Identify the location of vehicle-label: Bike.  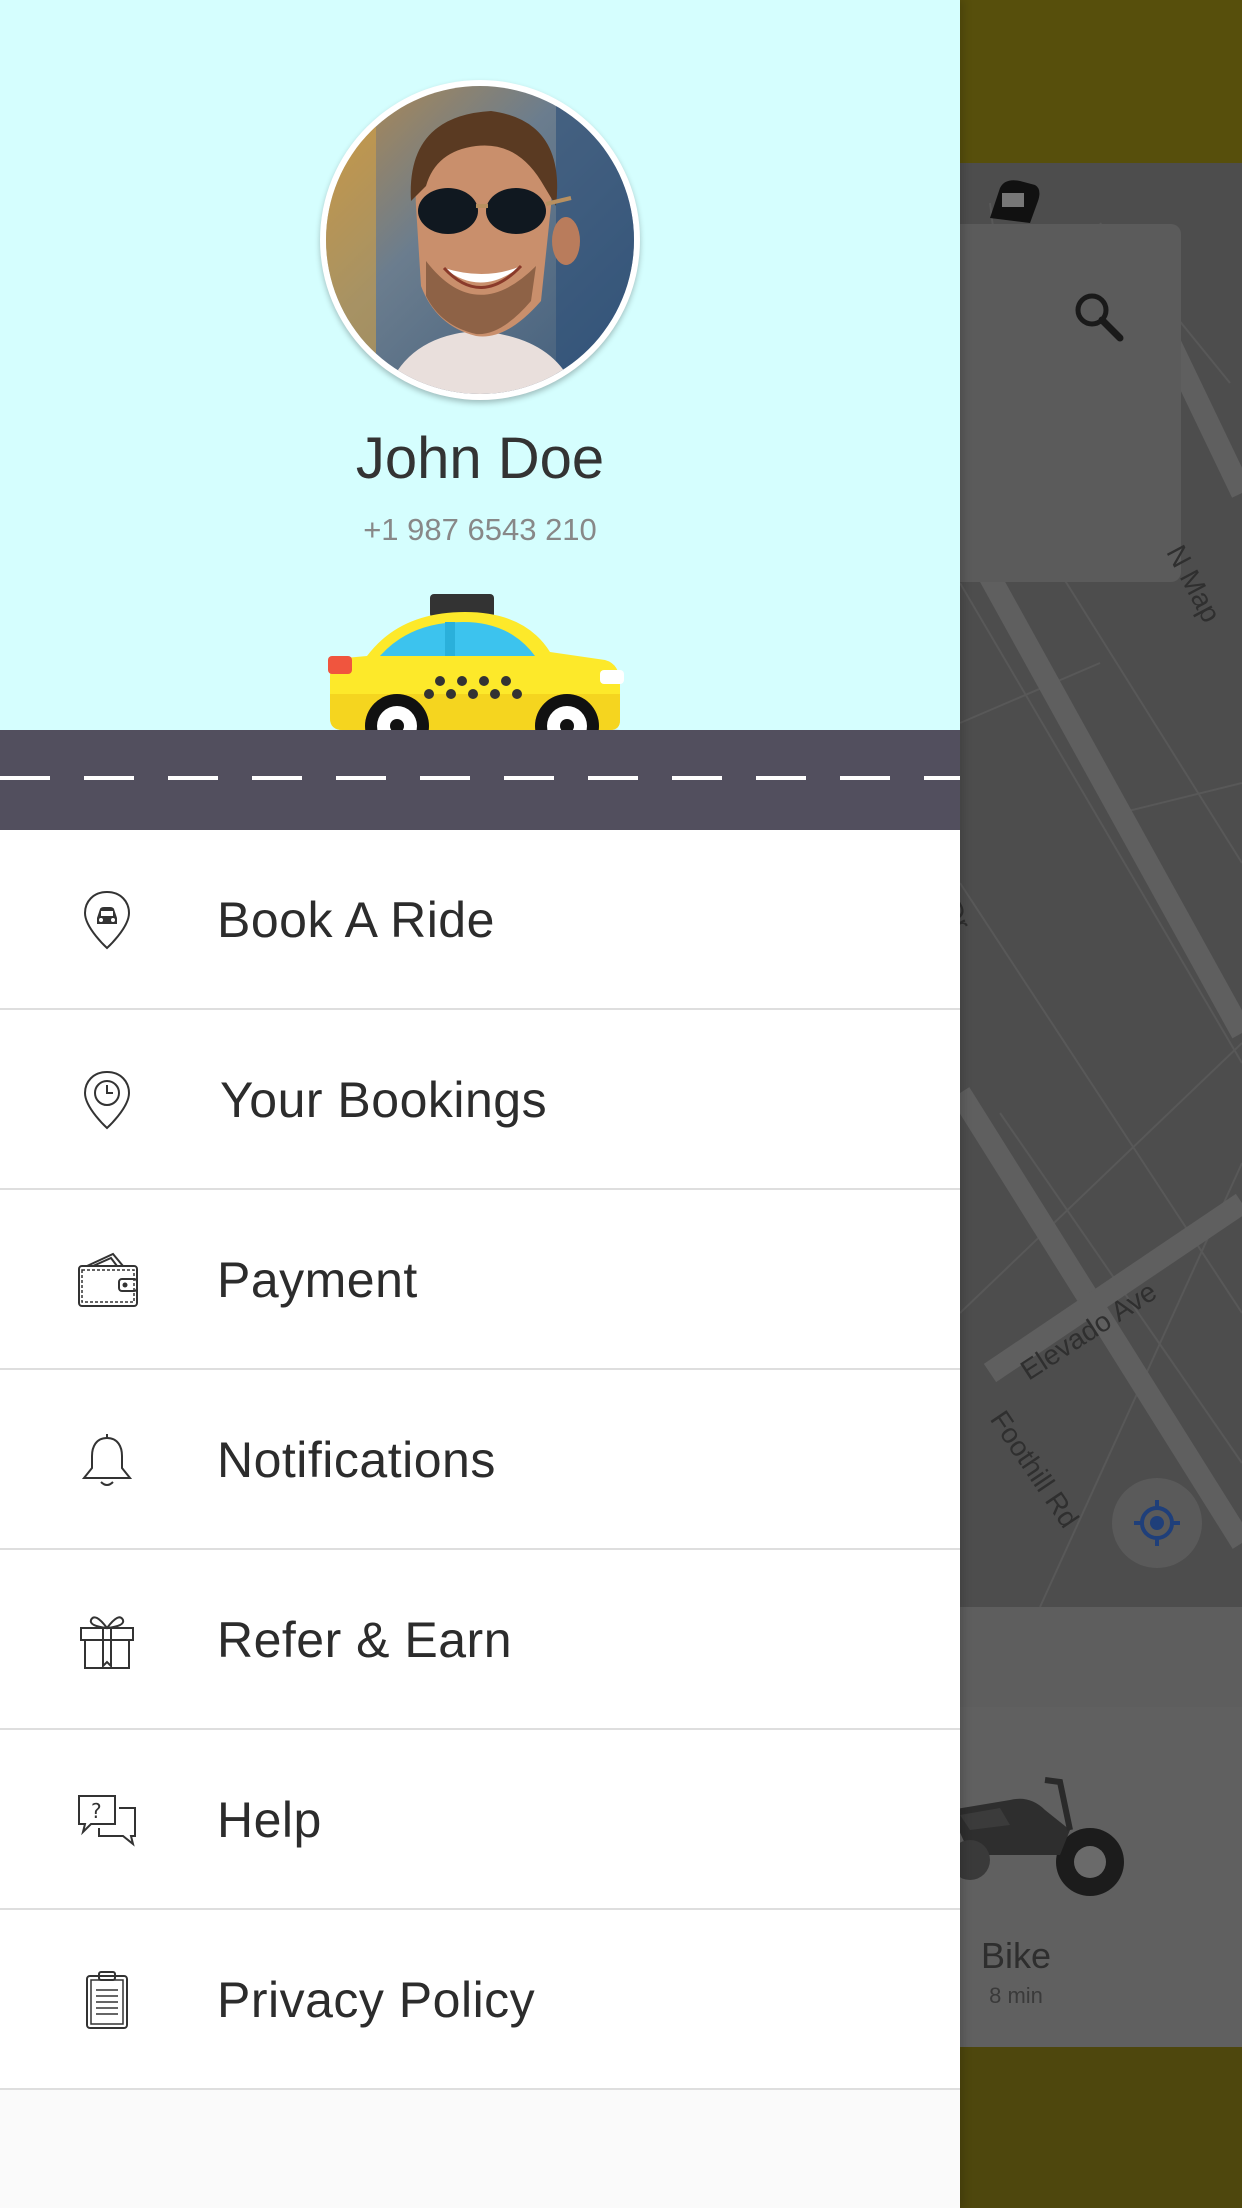
(1016, 1955).